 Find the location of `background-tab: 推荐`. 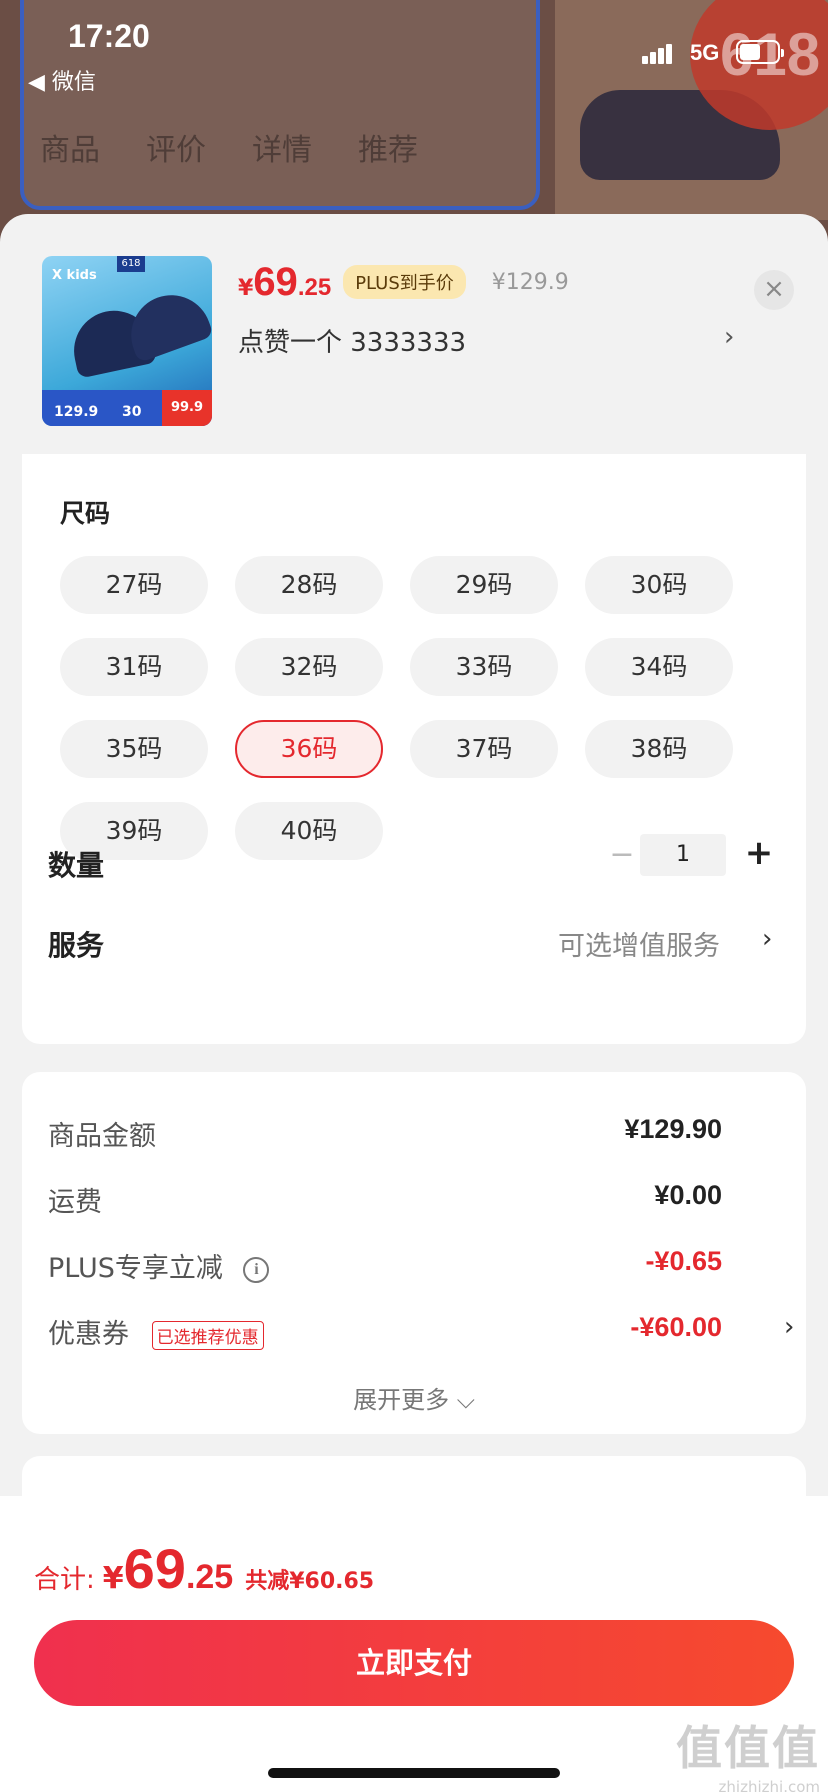

background-tab: 推荐 is located at coordinates (388, 150).